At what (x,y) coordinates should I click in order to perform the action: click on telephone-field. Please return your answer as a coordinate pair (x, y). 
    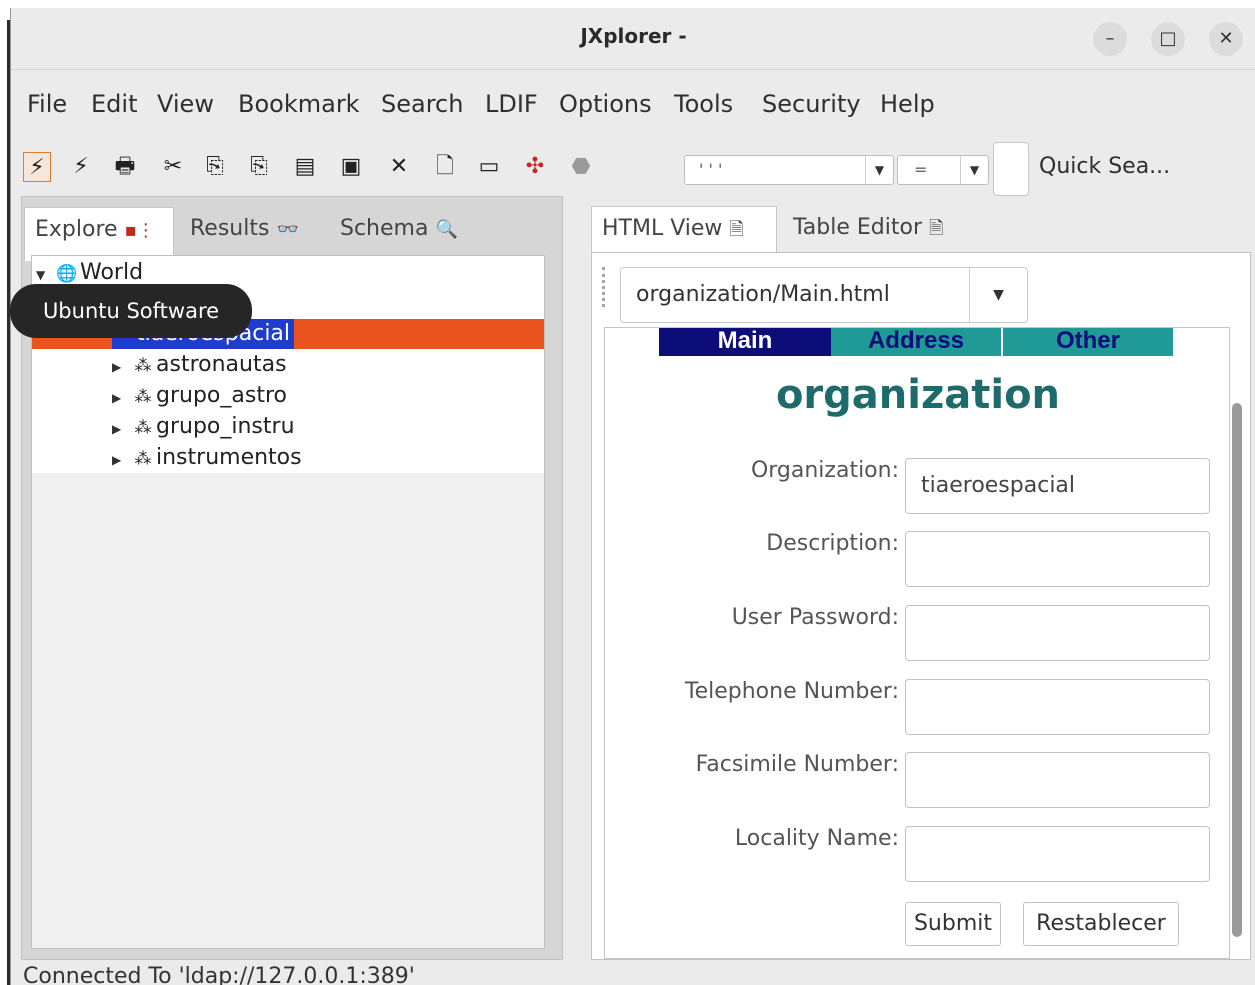
    Looking at the image, I should click on (1057, 707).